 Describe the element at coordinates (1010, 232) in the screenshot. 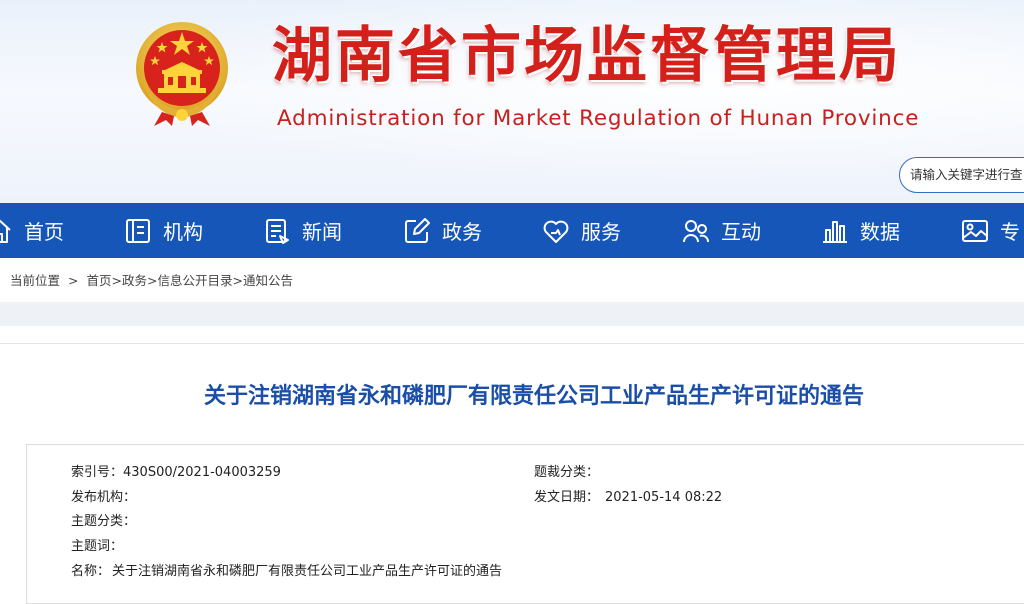

I see `nav-item-label: 专` at that location.